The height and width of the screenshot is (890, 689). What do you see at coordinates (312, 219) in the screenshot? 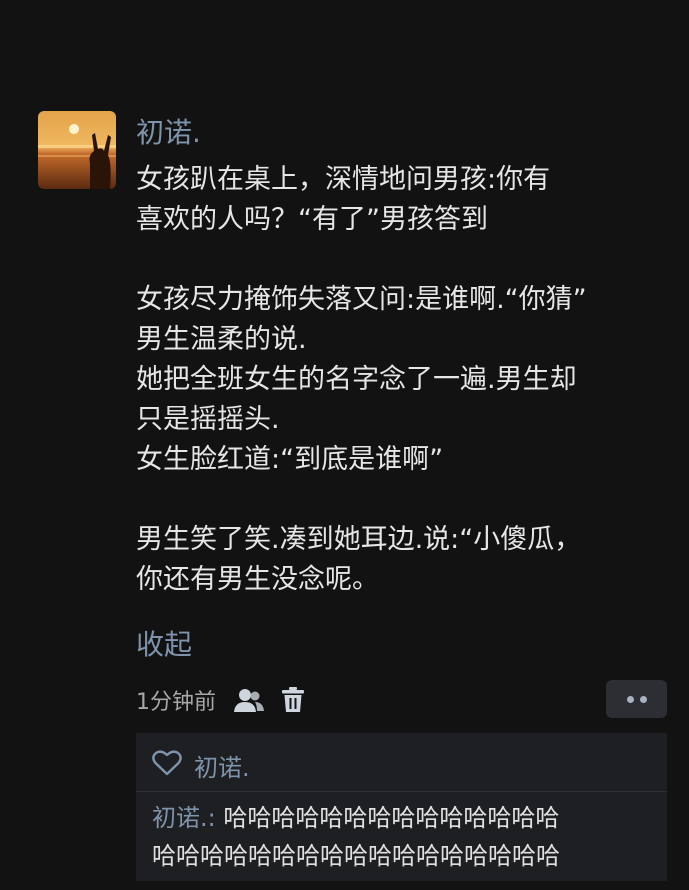
I see `post-line: 喜欢的人吗？“有了”男孩答到` at bounding box center [312, 219].